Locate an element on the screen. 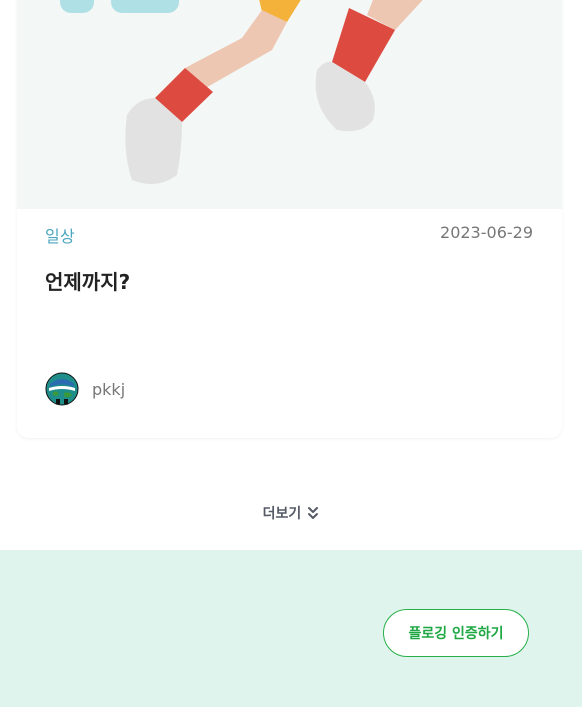 This screenshot has width=582, height=707. plogging-certify-button: 플로깅 인증하기 is located at coordinates (456, 633).